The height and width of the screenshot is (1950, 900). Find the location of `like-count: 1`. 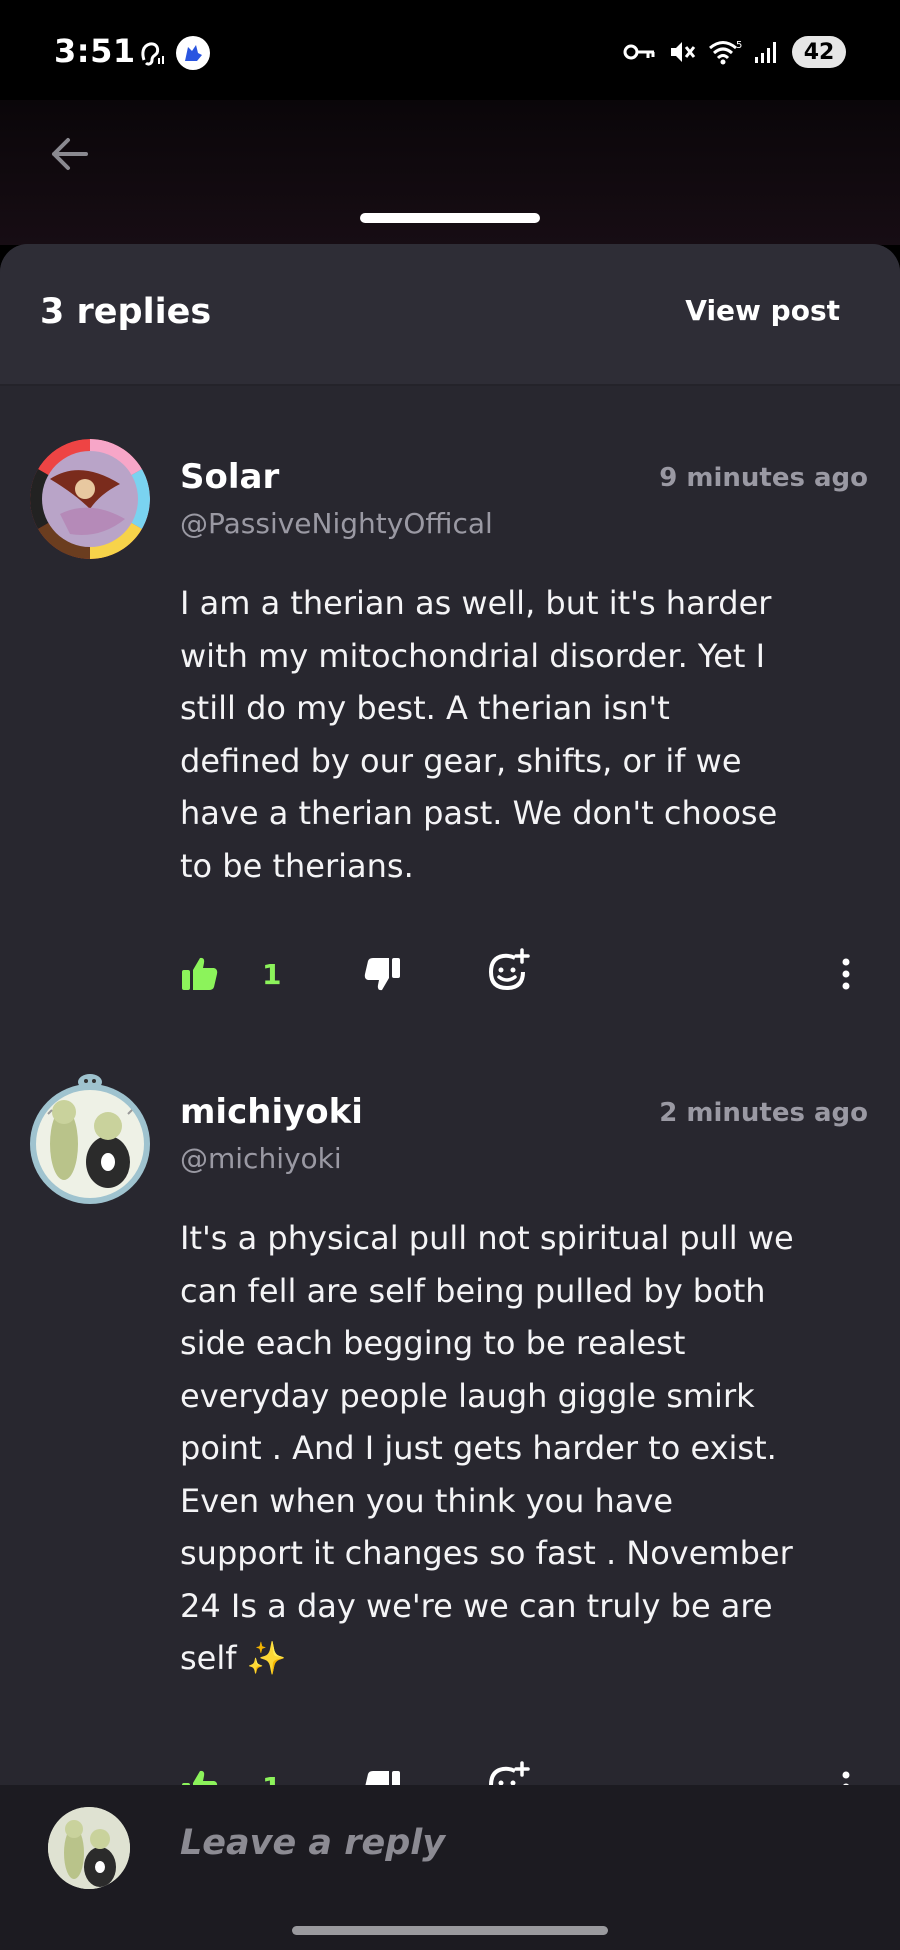

like-count: 1 is located at coordinates (272, 974).